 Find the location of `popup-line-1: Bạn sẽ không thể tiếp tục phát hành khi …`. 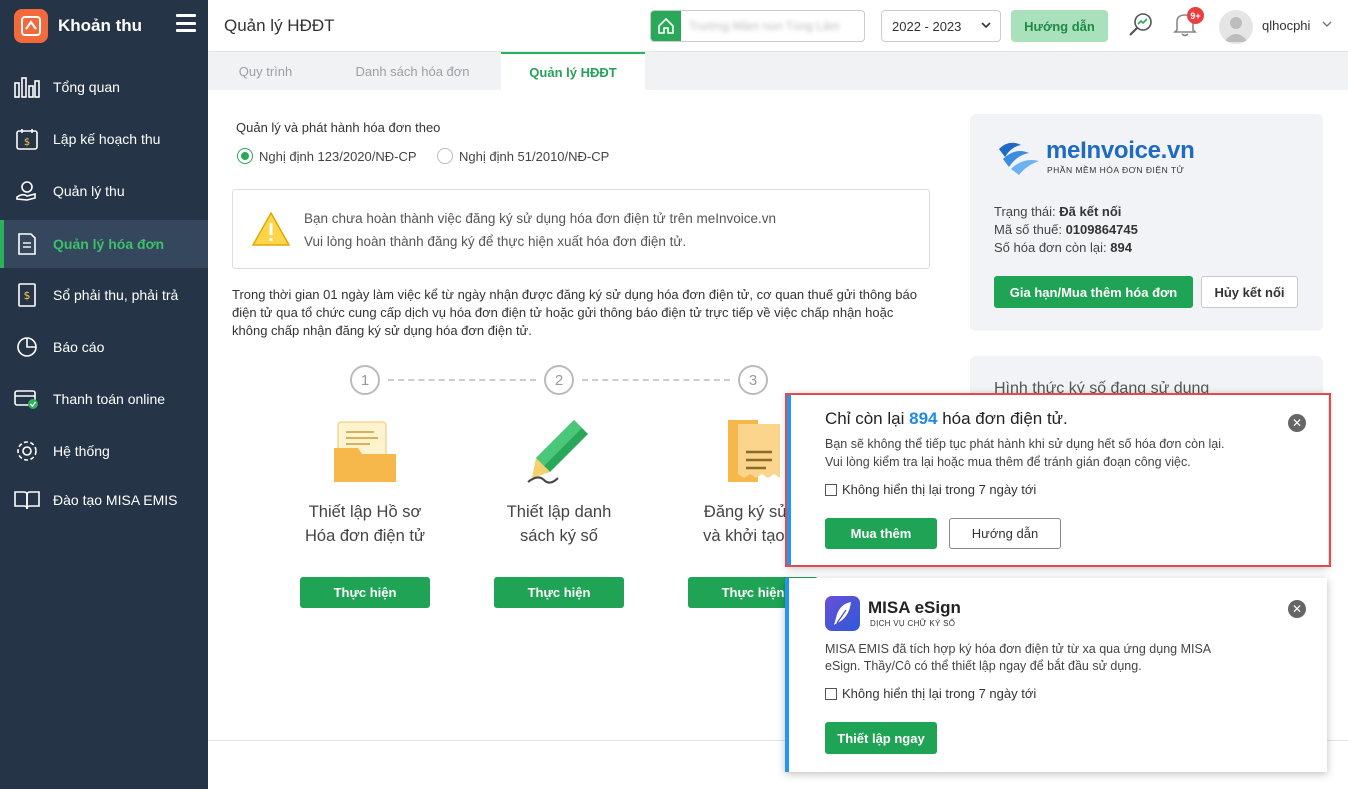

popup-line-1: Bạn sẽ không thể tiếp tục phát hành khi … is located at coordinates (1025, 444).